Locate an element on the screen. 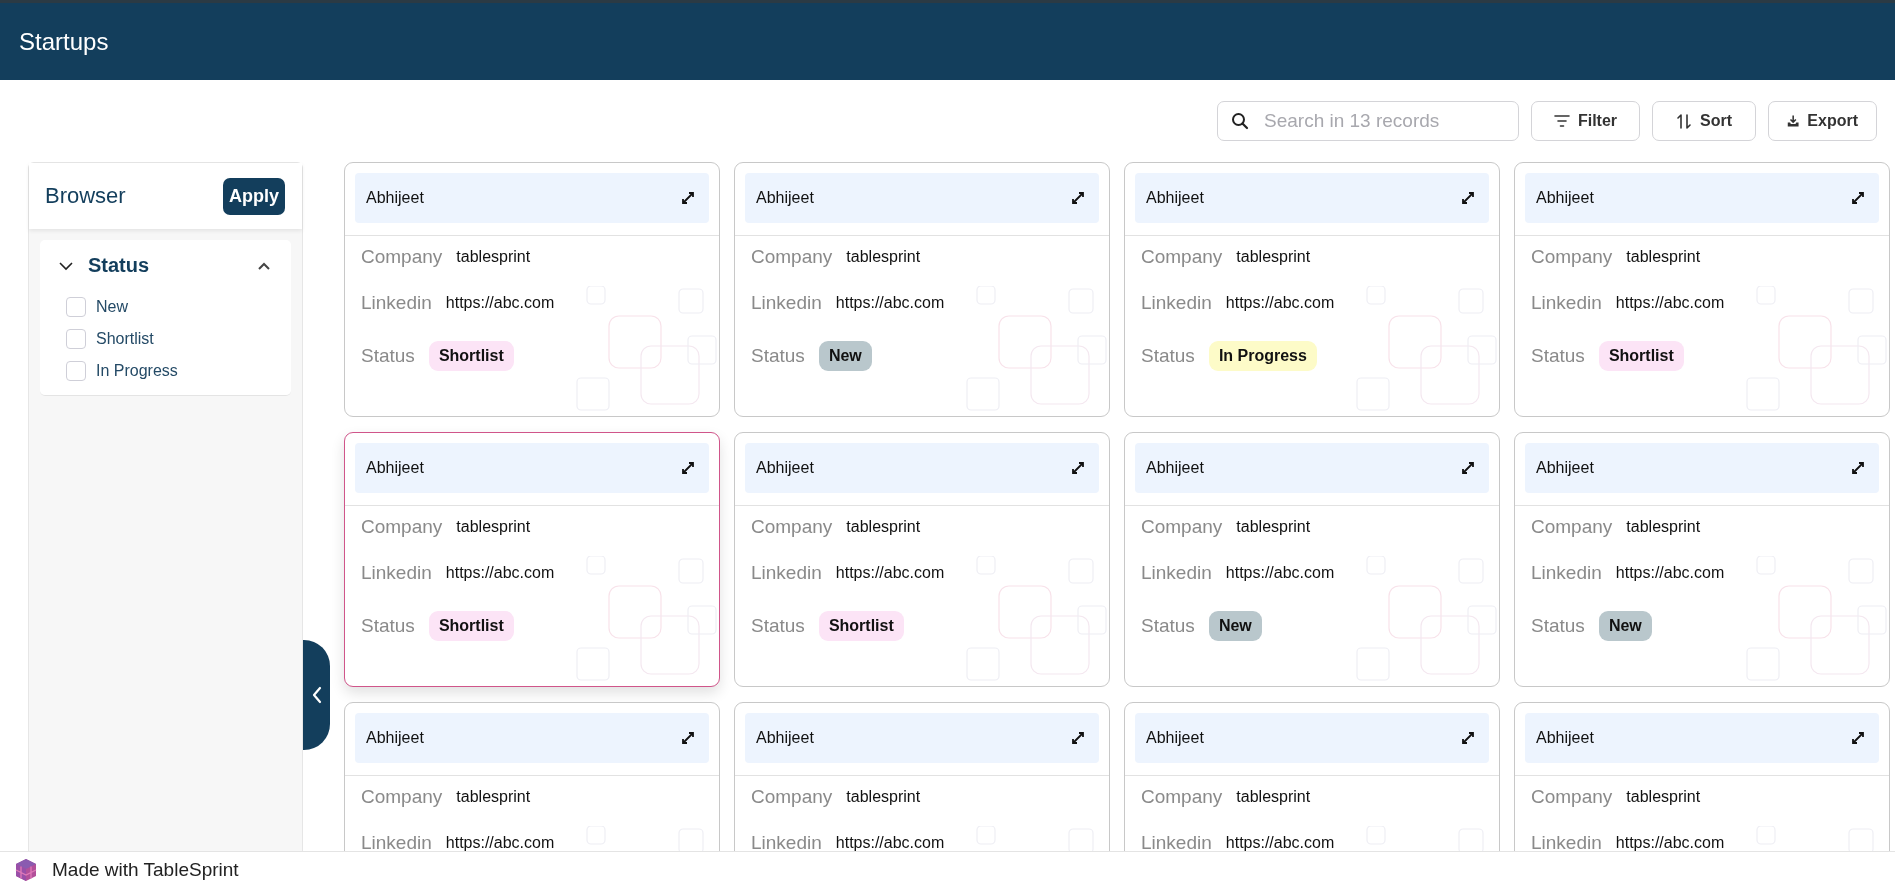 The height and width of the screenshot is (888, 1895). status-group-header: Status is located at coordinates (165, 265).